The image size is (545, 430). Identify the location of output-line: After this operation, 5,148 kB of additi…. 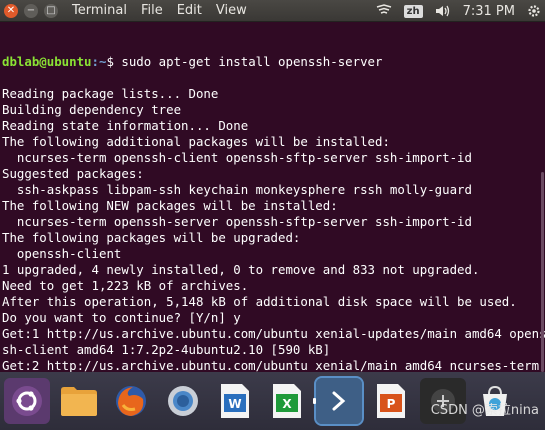
(259, 301).